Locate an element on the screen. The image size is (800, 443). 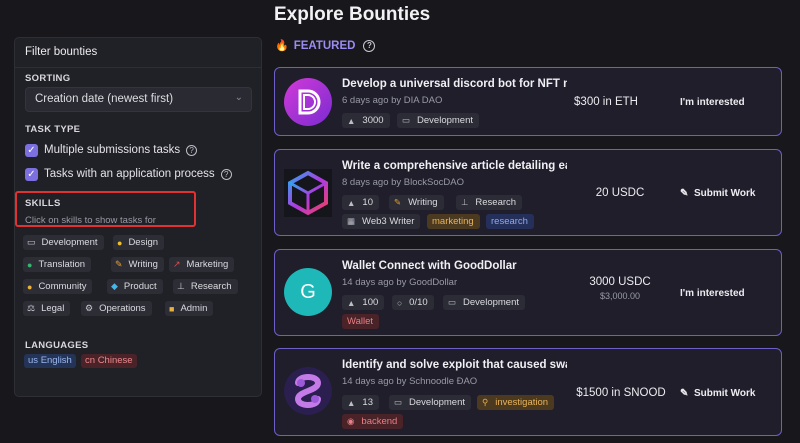
skill-chip-design: ● Design is located at coordinates (139, 242).